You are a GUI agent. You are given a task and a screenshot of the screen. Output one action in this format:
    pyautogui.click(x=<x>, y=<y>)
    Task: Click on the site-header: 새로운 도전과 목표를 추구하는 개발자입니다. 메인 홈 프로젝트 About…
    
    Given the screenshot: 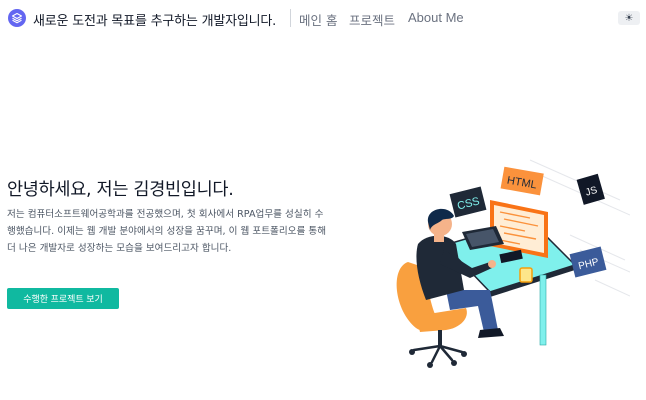 What is the action you would take?
    pyautogui.click(x=323, y=18)
    